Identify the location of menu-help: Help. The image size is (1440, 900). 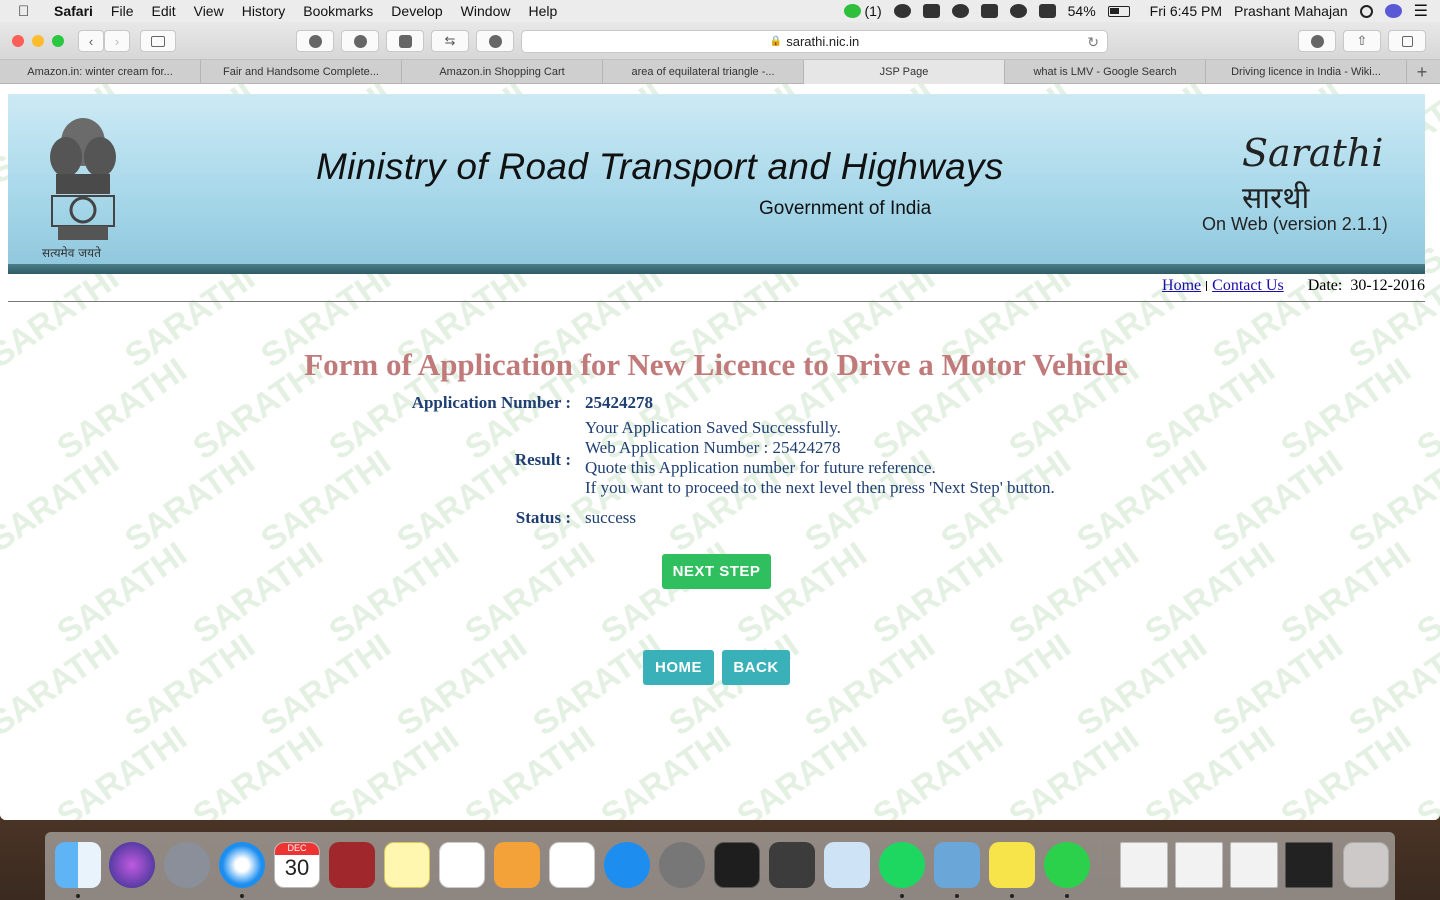
(542, 11).